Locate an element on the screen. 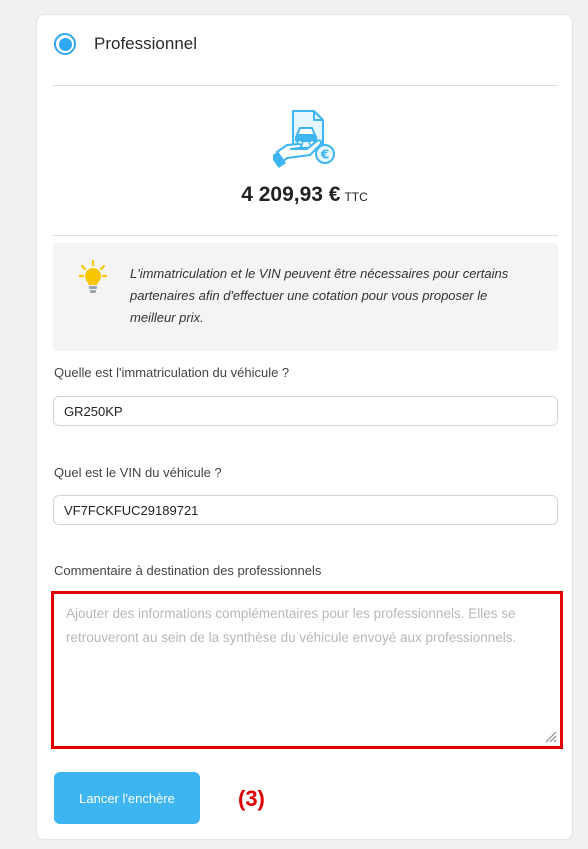  price-amount: 4 209,93 € is located at coordinates (291, 194).